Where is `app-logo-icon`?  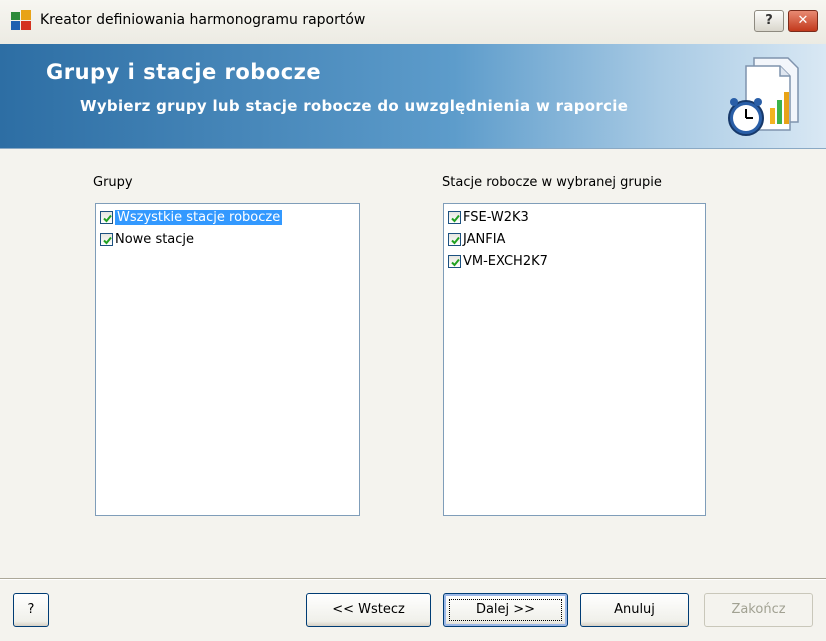
app-logo-icon is located at coordinates (21, 20).